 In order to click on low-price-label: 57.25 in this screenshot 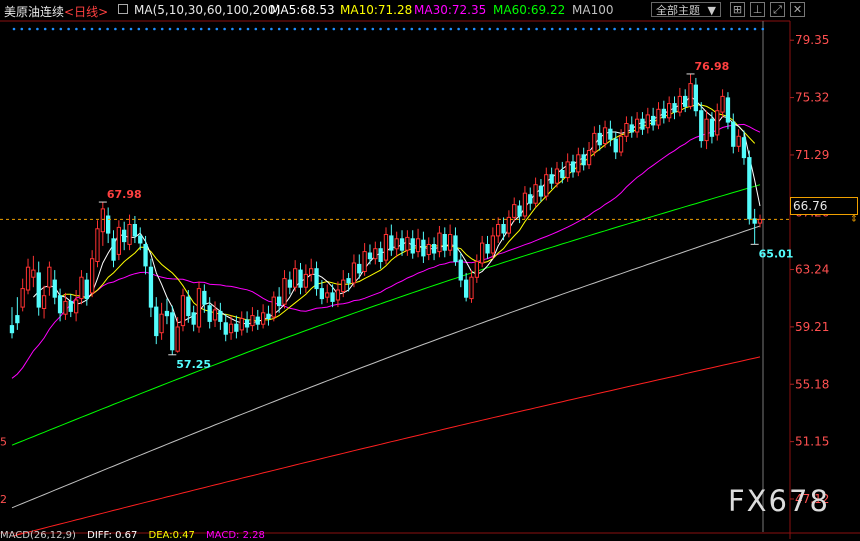, I will do `click(193, 364)`.